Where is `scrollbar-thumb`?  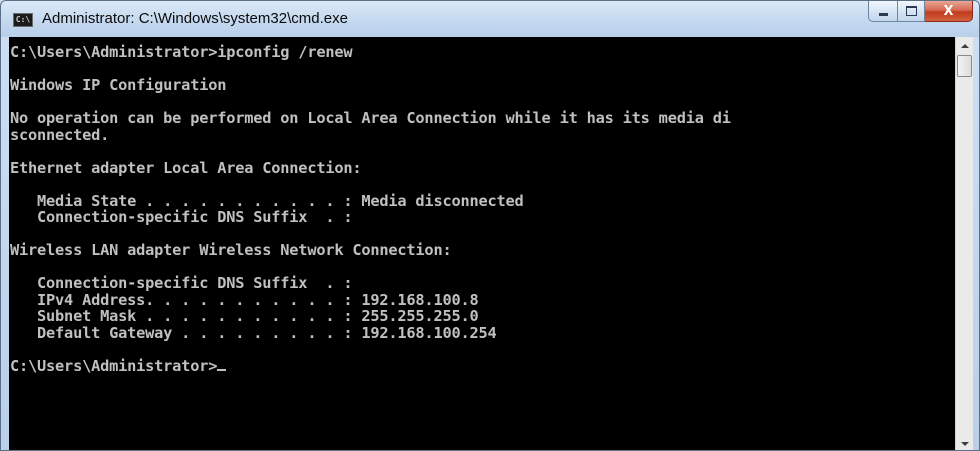 scrollbar-thumb is located at coordinates (964, 66).